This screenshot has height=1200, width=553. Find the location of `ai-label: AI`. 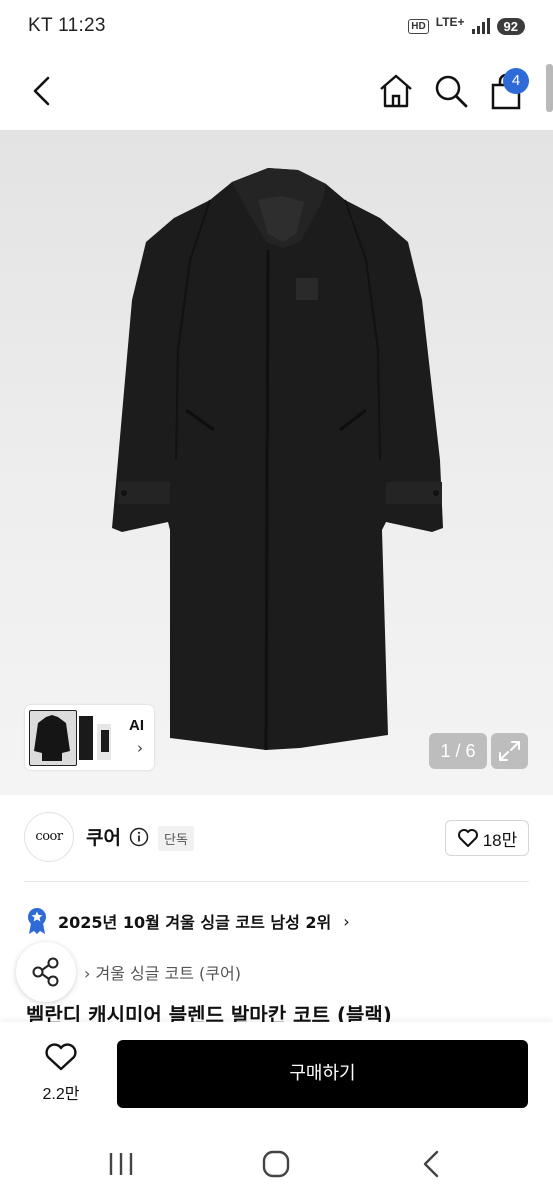

ai-label: AI is located at coordinates (136, 725).